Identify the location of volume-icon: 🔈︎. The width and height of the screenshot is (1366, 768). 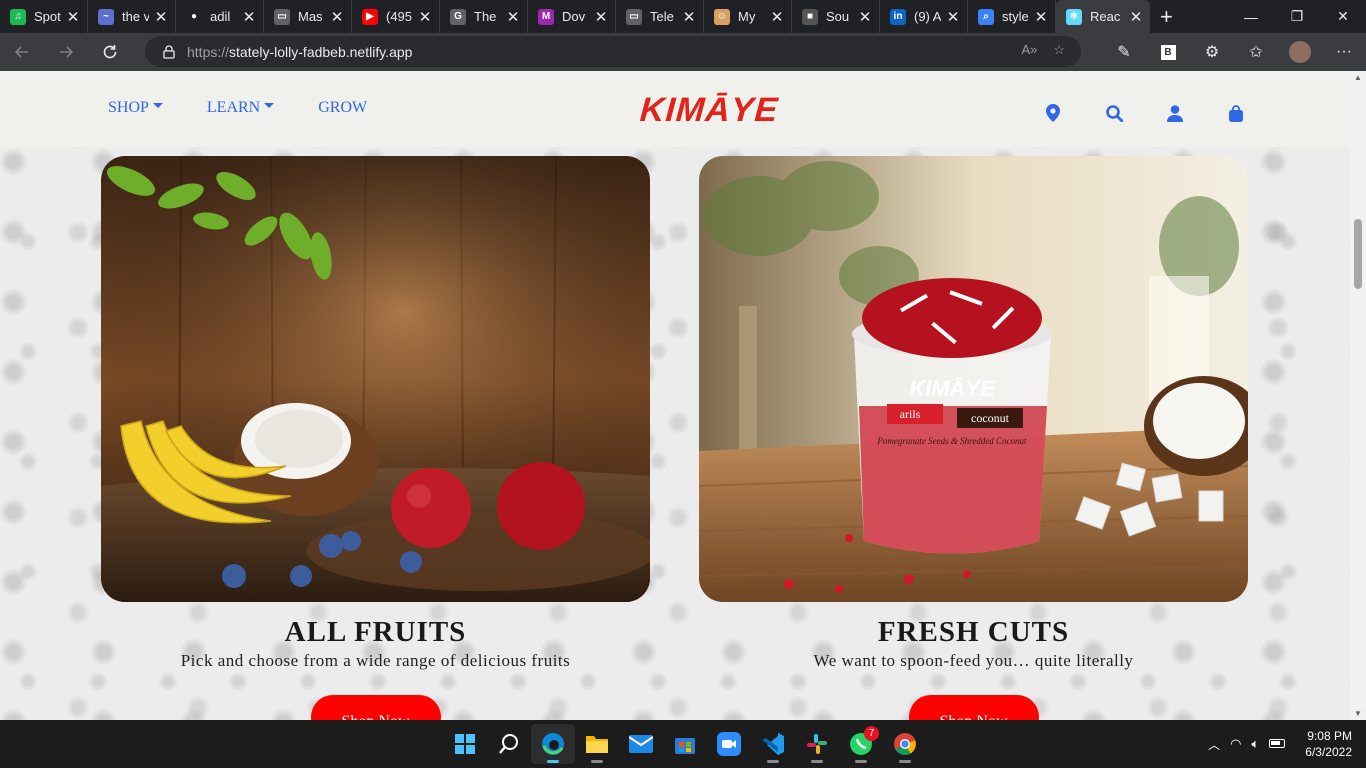
(1255, 744).